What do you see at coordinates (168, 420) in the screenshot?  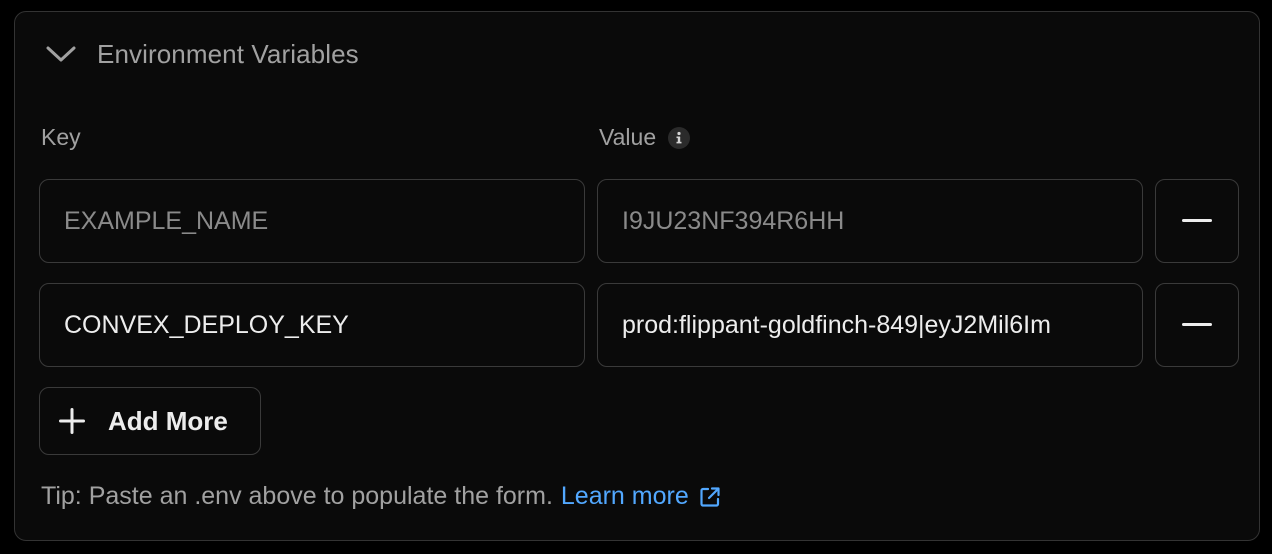 I see `add-more-label: Add More` at bounding box center [168, 420].